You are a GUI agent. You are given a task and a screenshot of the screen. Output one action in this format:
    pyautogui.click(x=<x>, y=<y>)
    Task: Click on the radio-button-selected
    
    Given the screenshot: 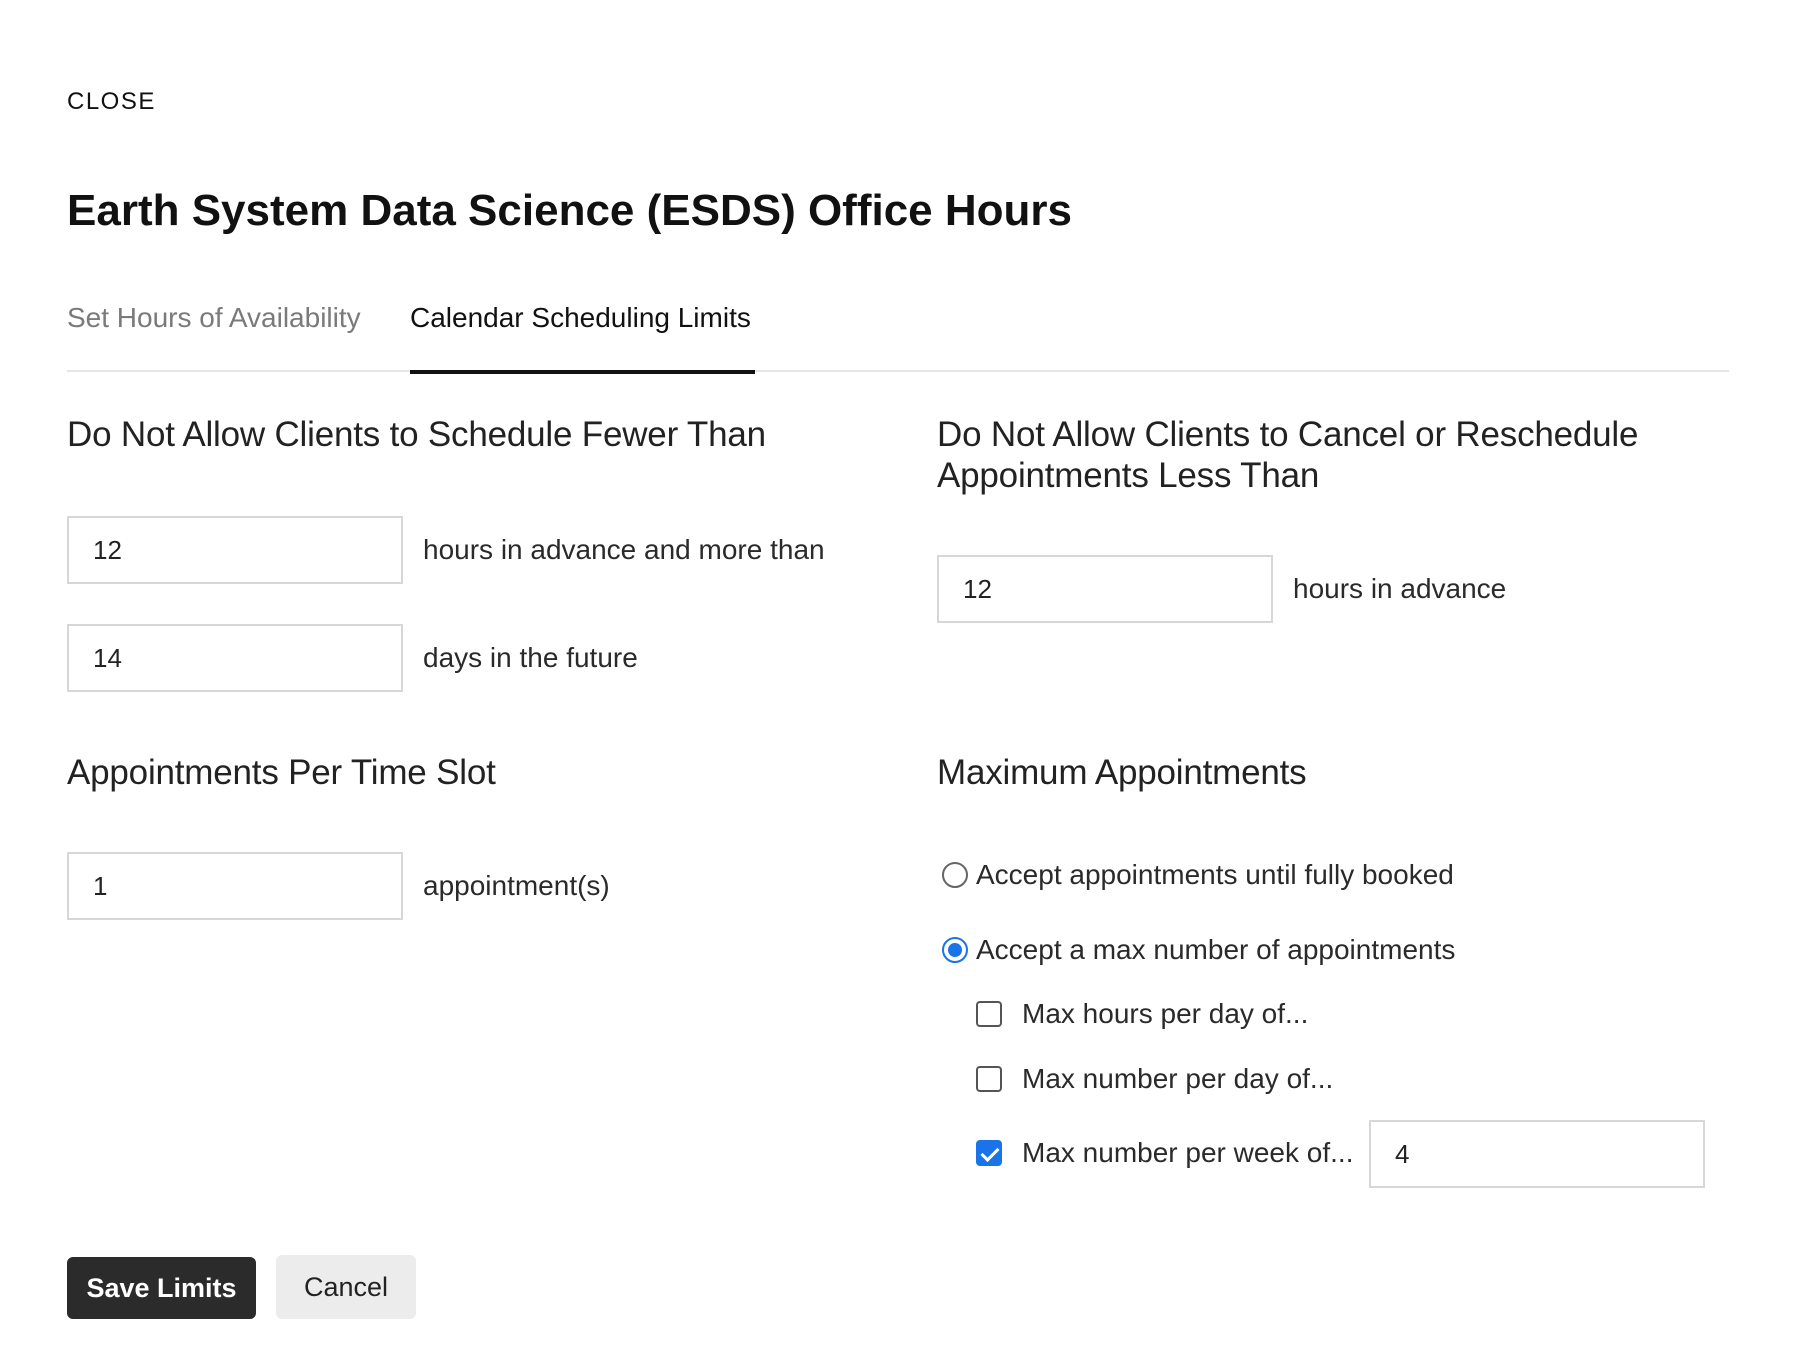 What is the action you would take?
    pyautogui.click(x=955, y=950)
    